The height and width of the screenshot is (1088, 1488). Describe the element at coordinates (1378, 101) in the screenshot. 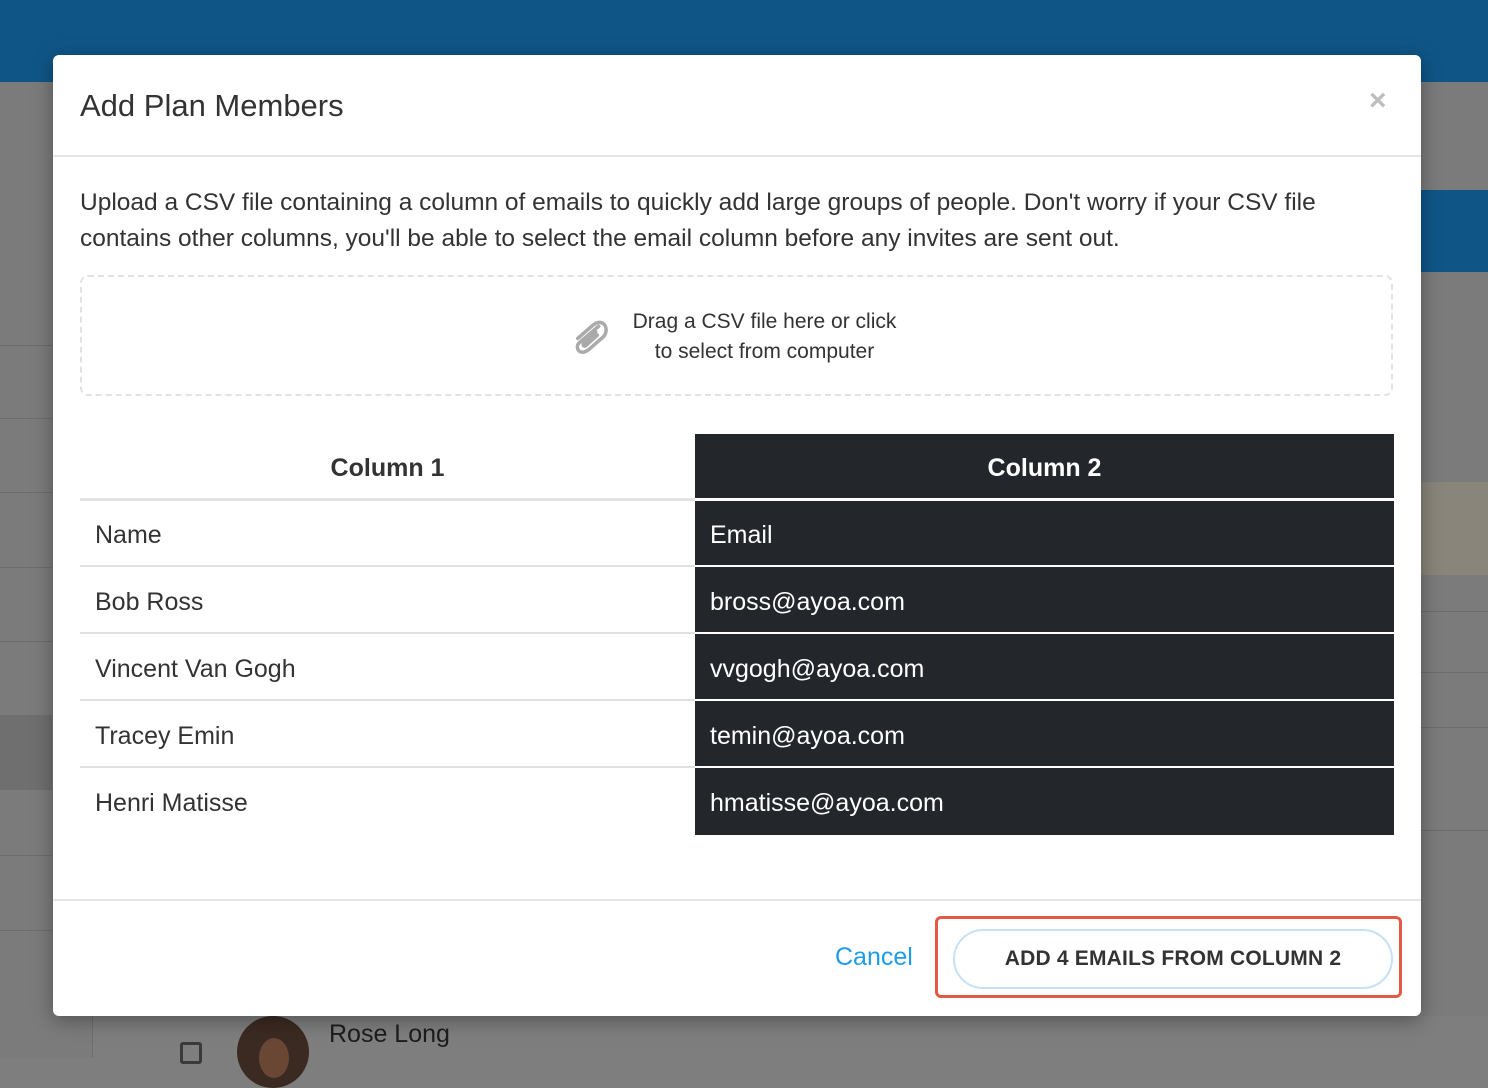

I see `close-icon: ×` at that location.